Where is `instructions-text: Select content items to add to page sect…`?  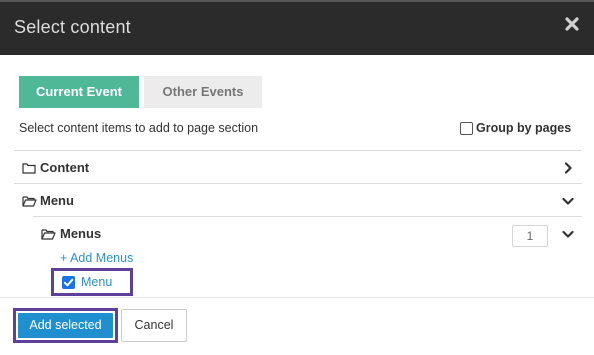
instructions-text: Select content items to add to page sect… is located at coordinates (139, 128).